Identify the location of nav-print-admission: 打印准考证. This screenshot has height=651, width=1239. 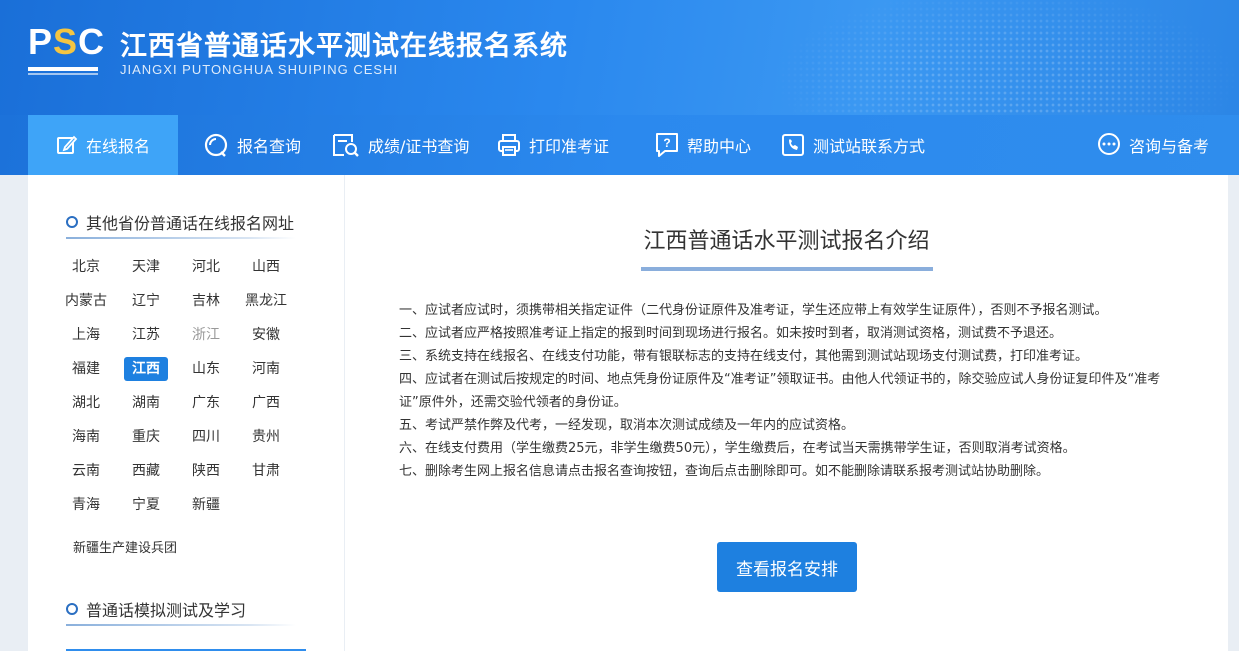
(553, 145).